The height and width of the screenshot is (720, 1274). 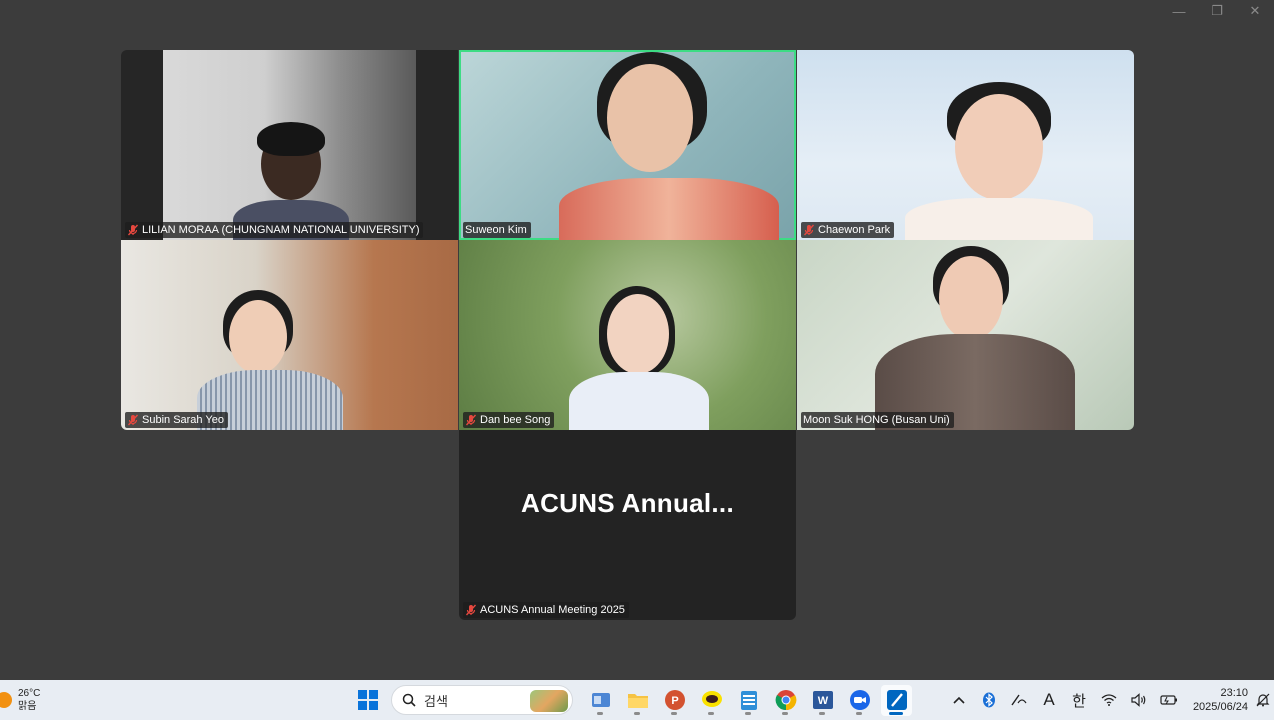 I want to click on folder-icon, so click(x=637, y=701).